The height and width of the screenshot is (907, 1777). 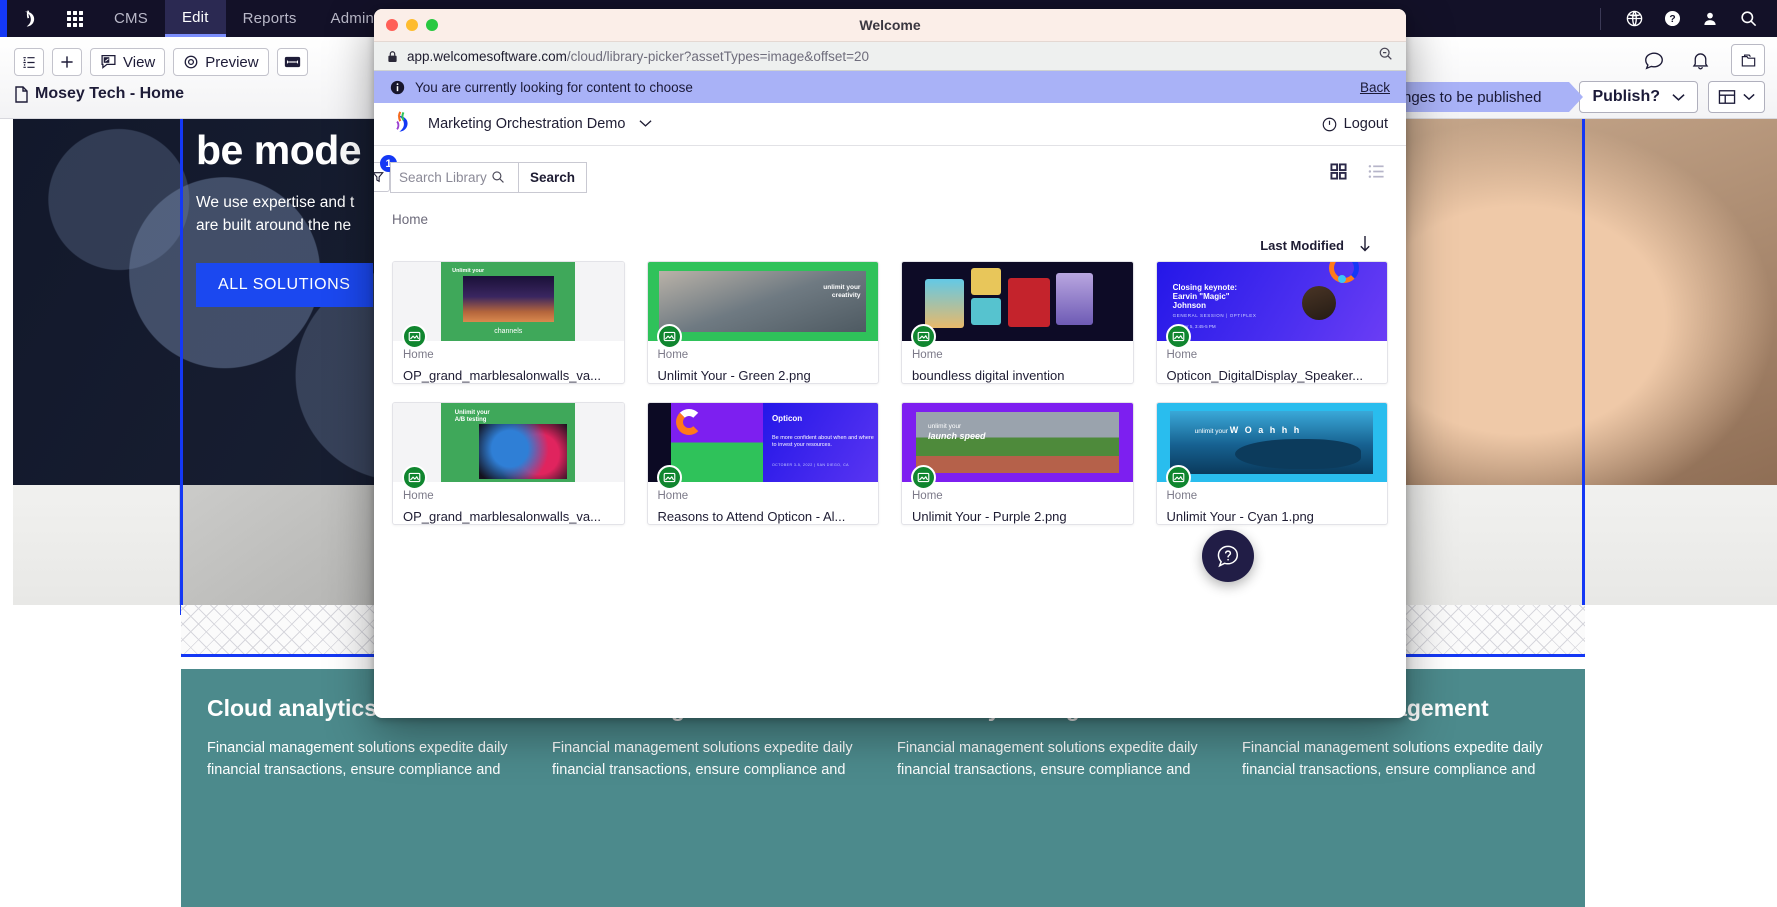 I want to click on nav-tab-reports: Reports, so click(x=270, y=18).